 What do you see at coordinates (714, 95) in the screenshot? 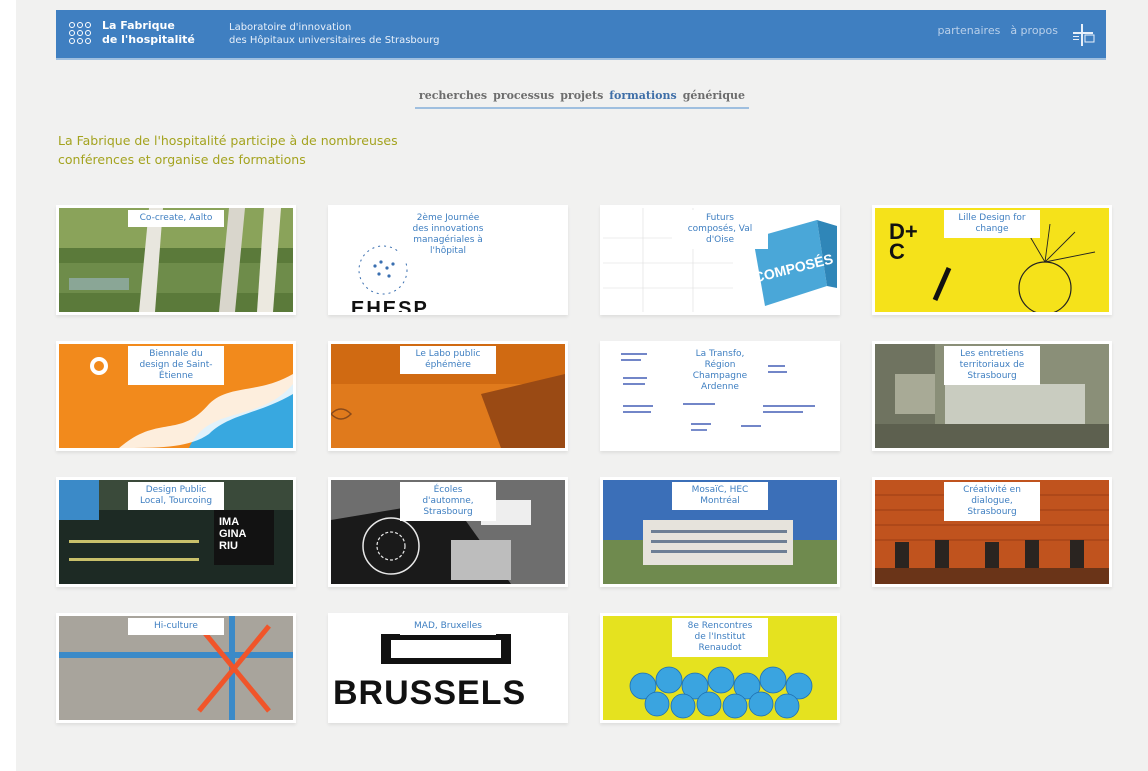
I see `category-tab-generique: générique` at bounding box center [714, 95].